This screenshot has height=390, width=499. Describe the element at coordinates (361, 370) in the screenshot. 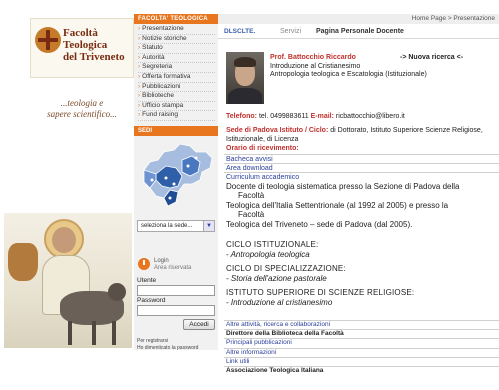

I see `associazione-teologica-text: Associazione Teologica Italiana` at that location.